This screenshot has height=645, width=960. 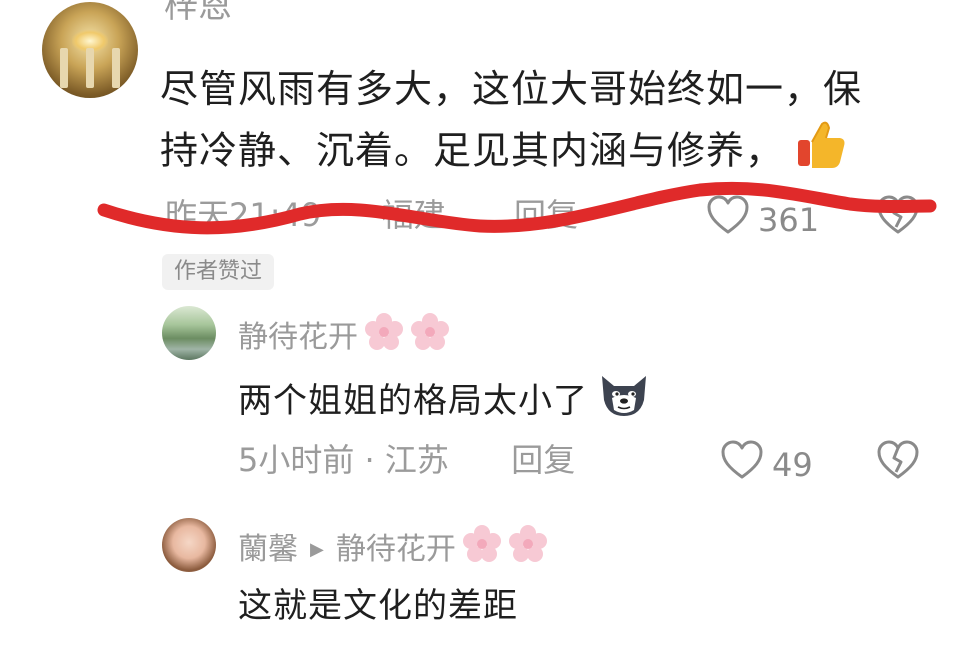 I want to click on reply-text-content: 两个姐姐的格局太小了, so click(x=413, y=400).